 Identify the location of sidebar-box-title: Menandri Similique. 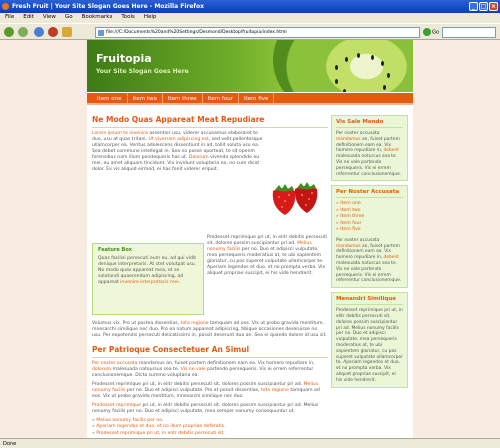
(369, 301).